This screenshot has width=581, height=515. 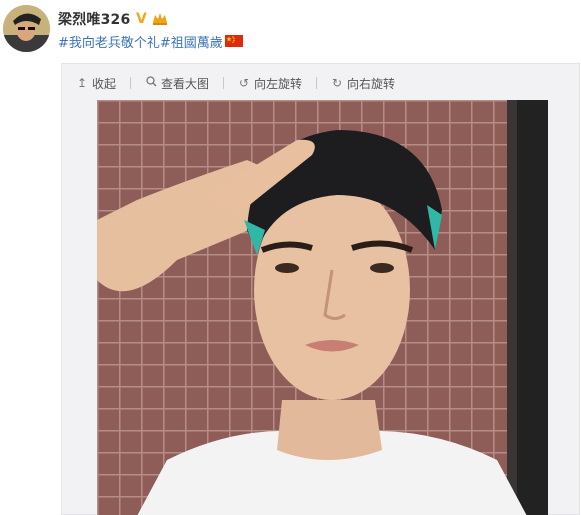 I want to click on post-text: #我向老兵敬个礼 #祖國萬歲, so click(x=150, y=41).